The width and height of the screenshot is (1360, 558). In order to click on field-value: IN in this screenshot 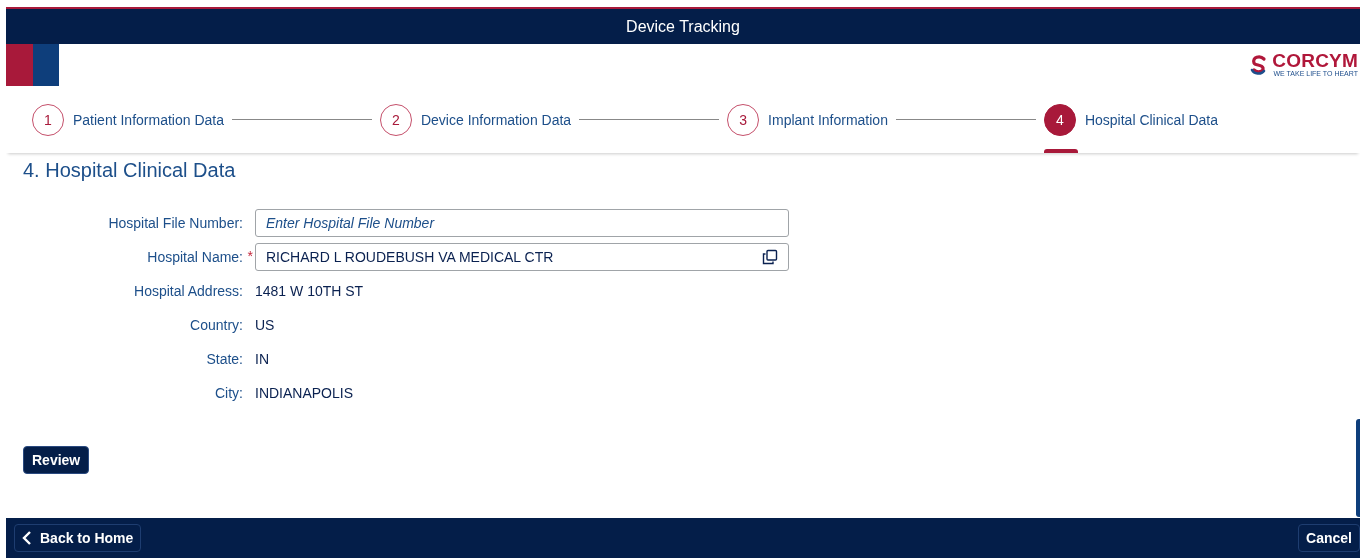, I will do `click(262, 359)`.